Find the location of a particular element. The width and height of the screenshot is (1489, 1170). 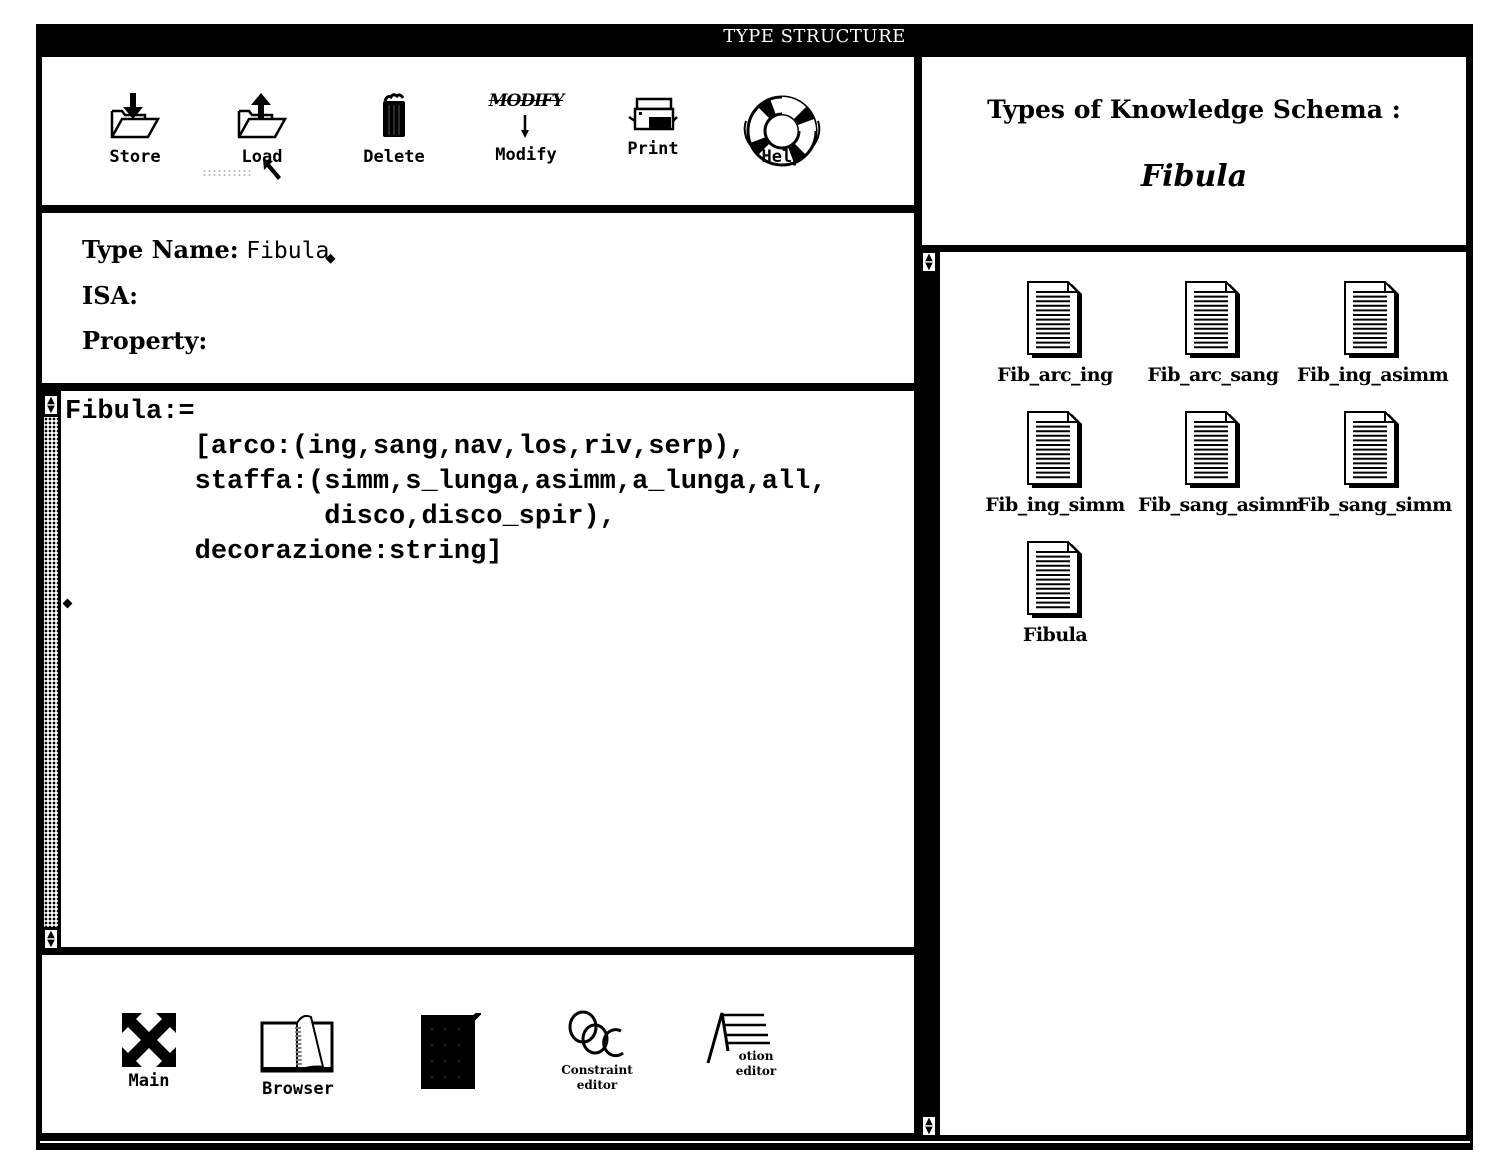

documents-scroll-up-button: ▲ ▼ is located at coordinates (929, 262).